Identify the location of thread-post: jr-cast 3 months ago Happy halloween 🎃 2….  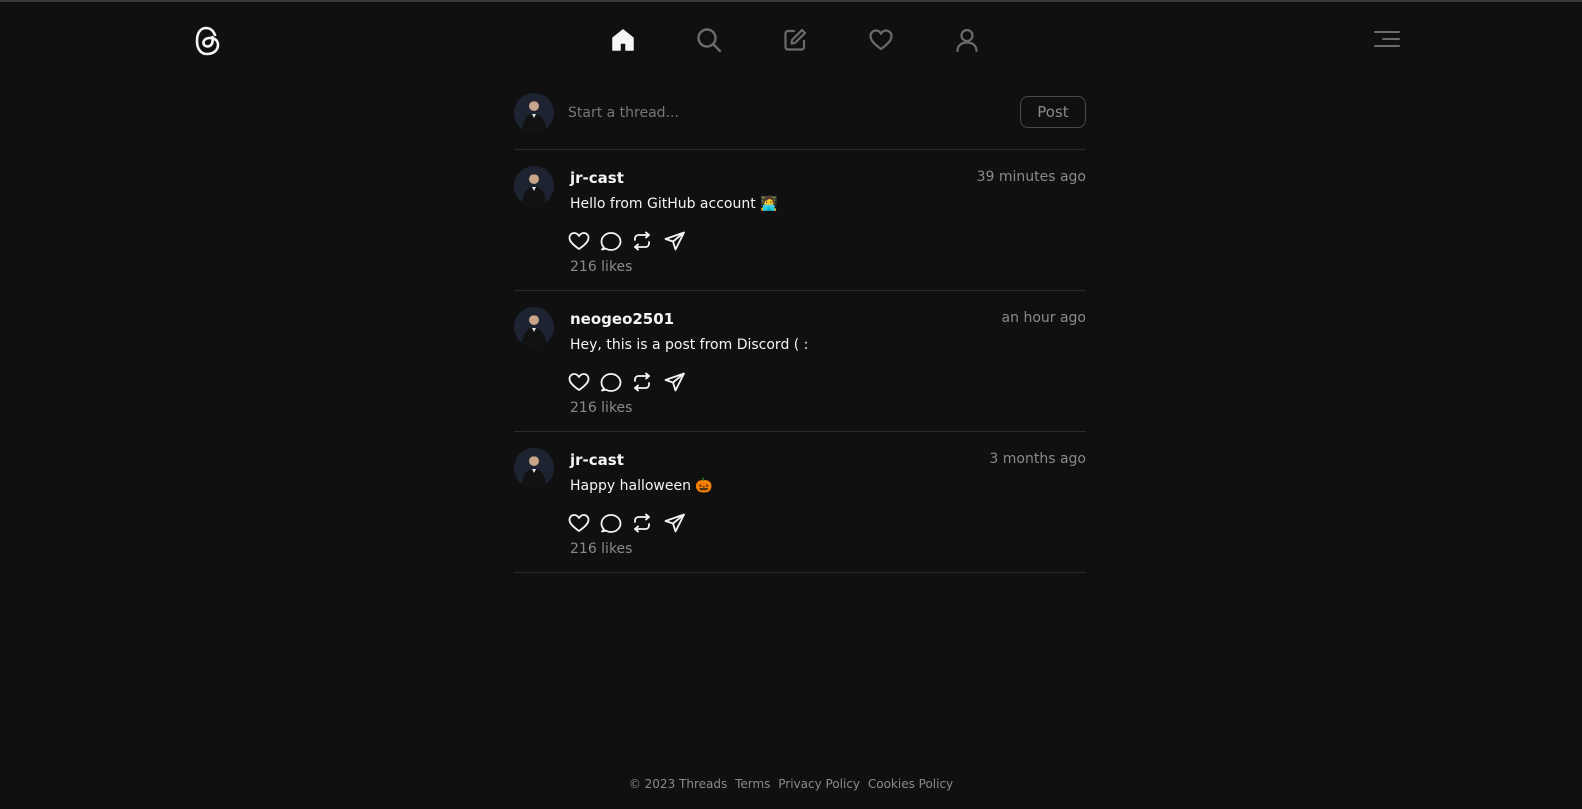
(800, 502).